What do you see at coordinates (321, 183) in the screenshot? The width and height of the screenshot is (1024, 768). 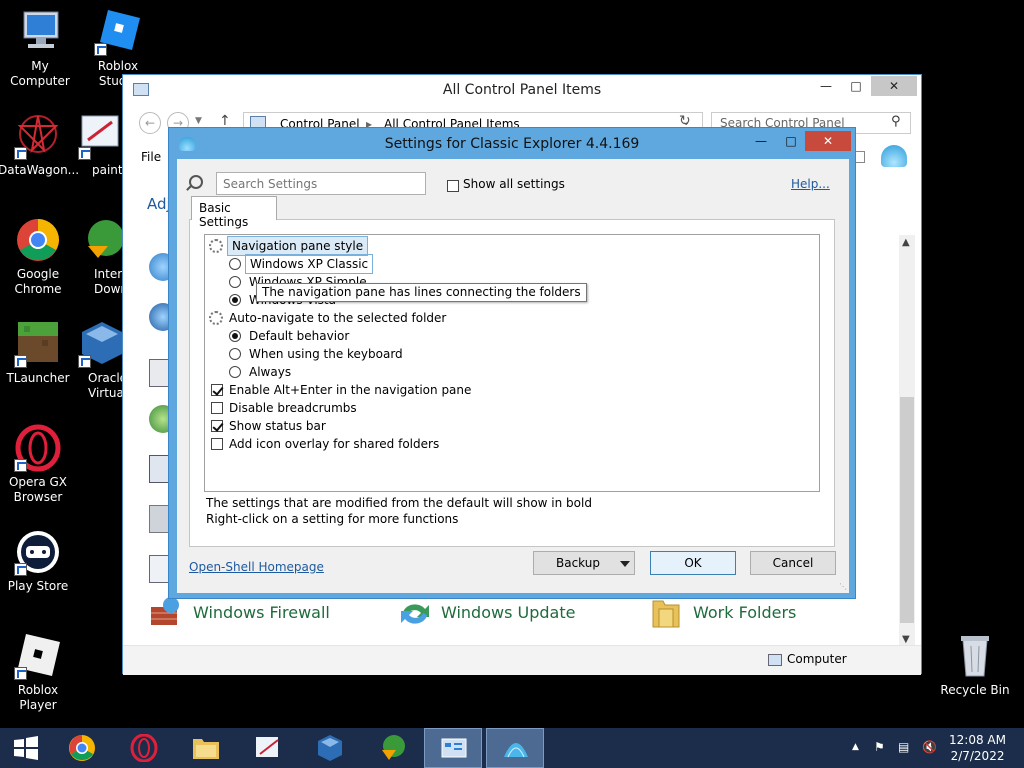 I see `settings-search-input` at bounding box center [321, 183].